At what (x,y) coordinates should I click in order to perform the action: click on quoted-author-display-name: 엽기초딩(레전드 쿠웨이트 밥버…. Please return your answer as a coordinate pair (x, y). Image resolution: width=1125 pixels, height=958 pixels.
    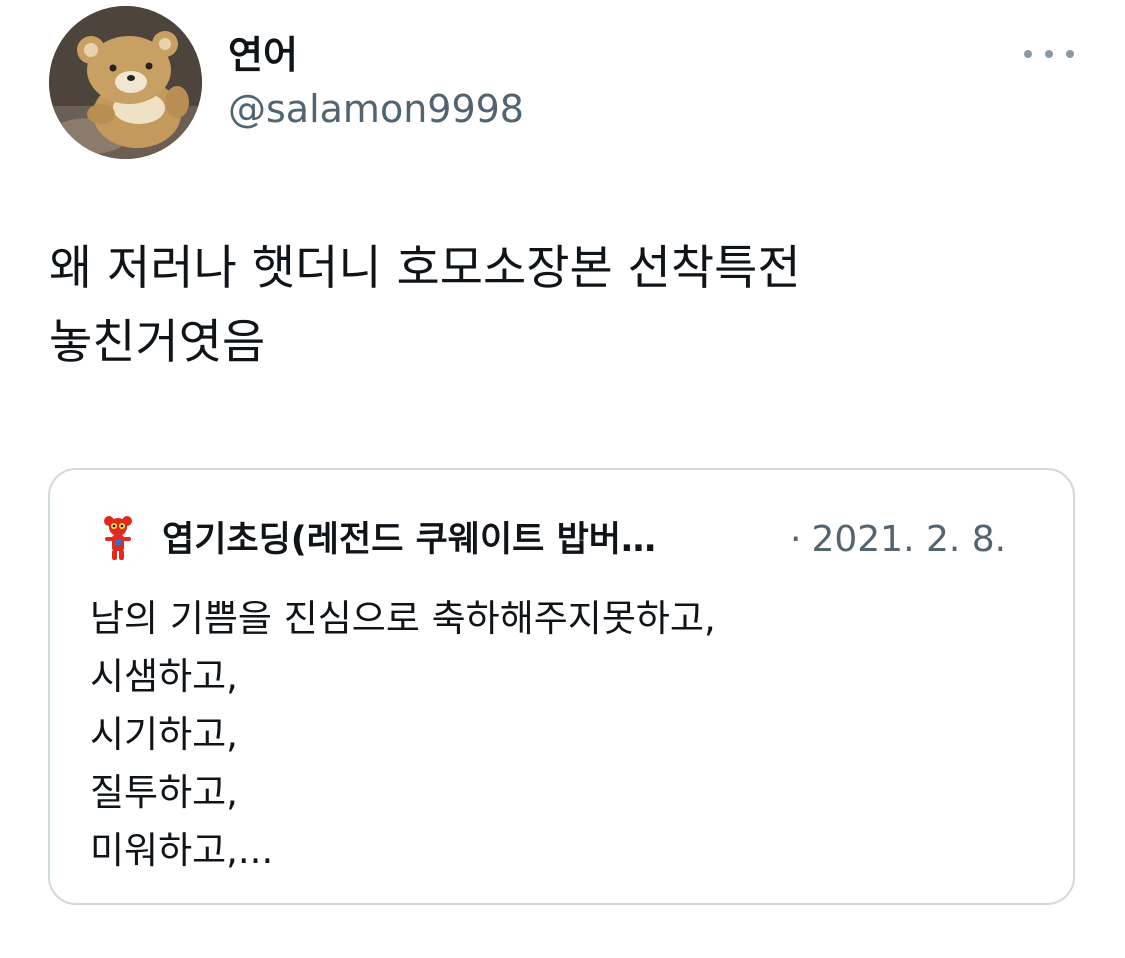
    Looking at the image, I should click on (482, 540).